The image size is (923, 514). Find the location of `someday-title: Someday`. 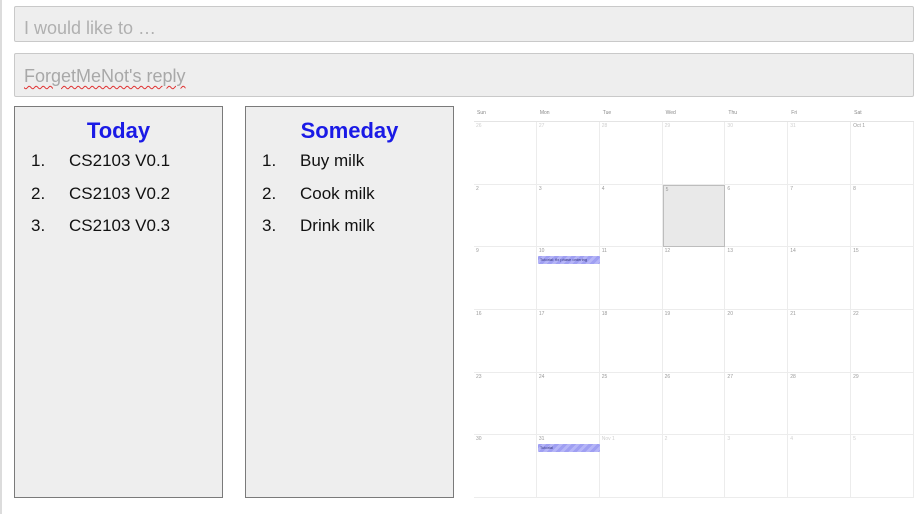

someday-title: Someday is located at coordinates (349, 130).